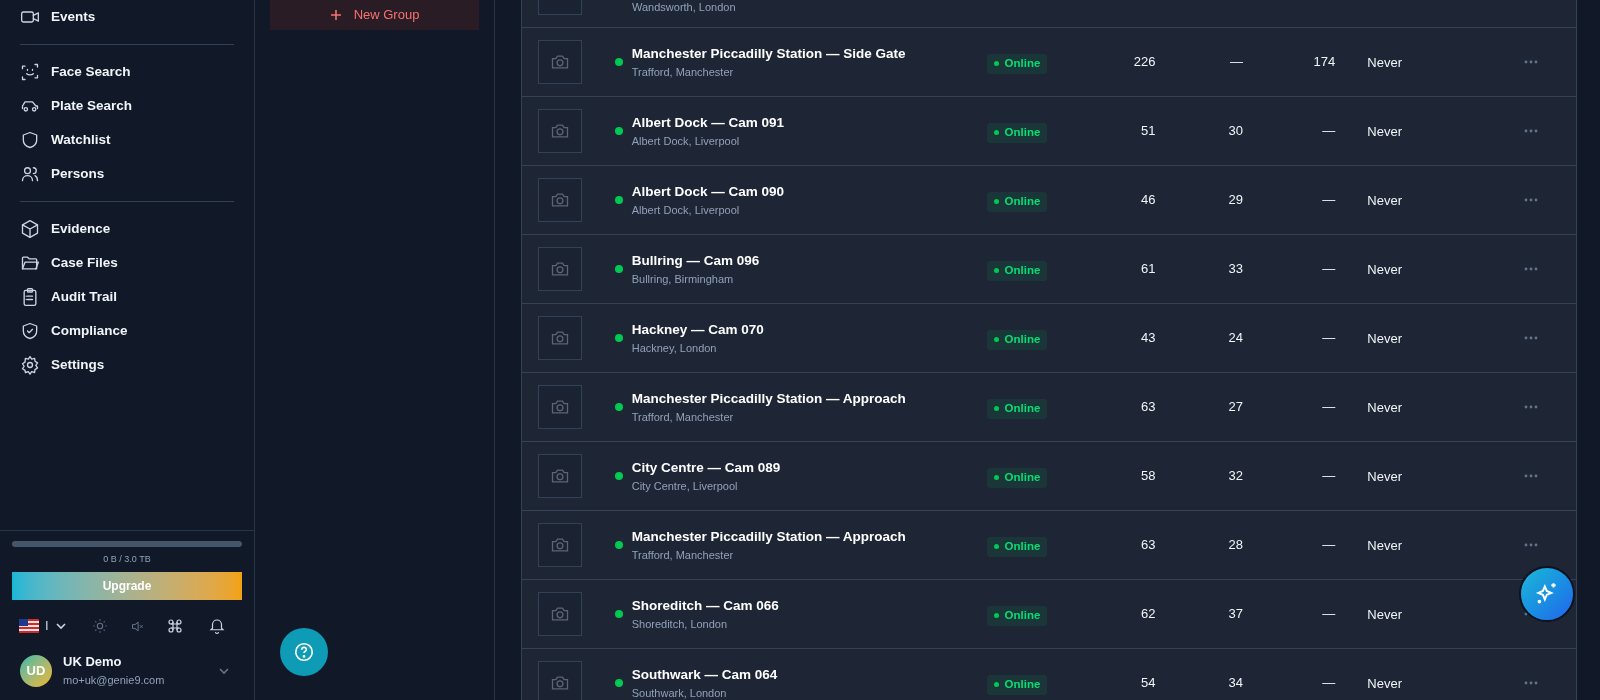 The height and width of the screenshot is (700, 1600). Describe the element at coordinates (696, 261) in the screenshot. I see `camera-name: Bullring — Cam 096` at that location.